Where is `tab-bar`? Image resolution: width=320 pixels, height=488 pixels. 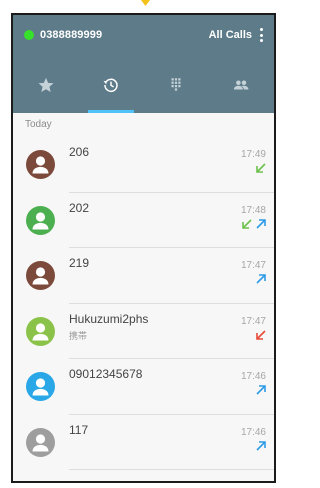 tab-bar is located at coordinates (143, 85).